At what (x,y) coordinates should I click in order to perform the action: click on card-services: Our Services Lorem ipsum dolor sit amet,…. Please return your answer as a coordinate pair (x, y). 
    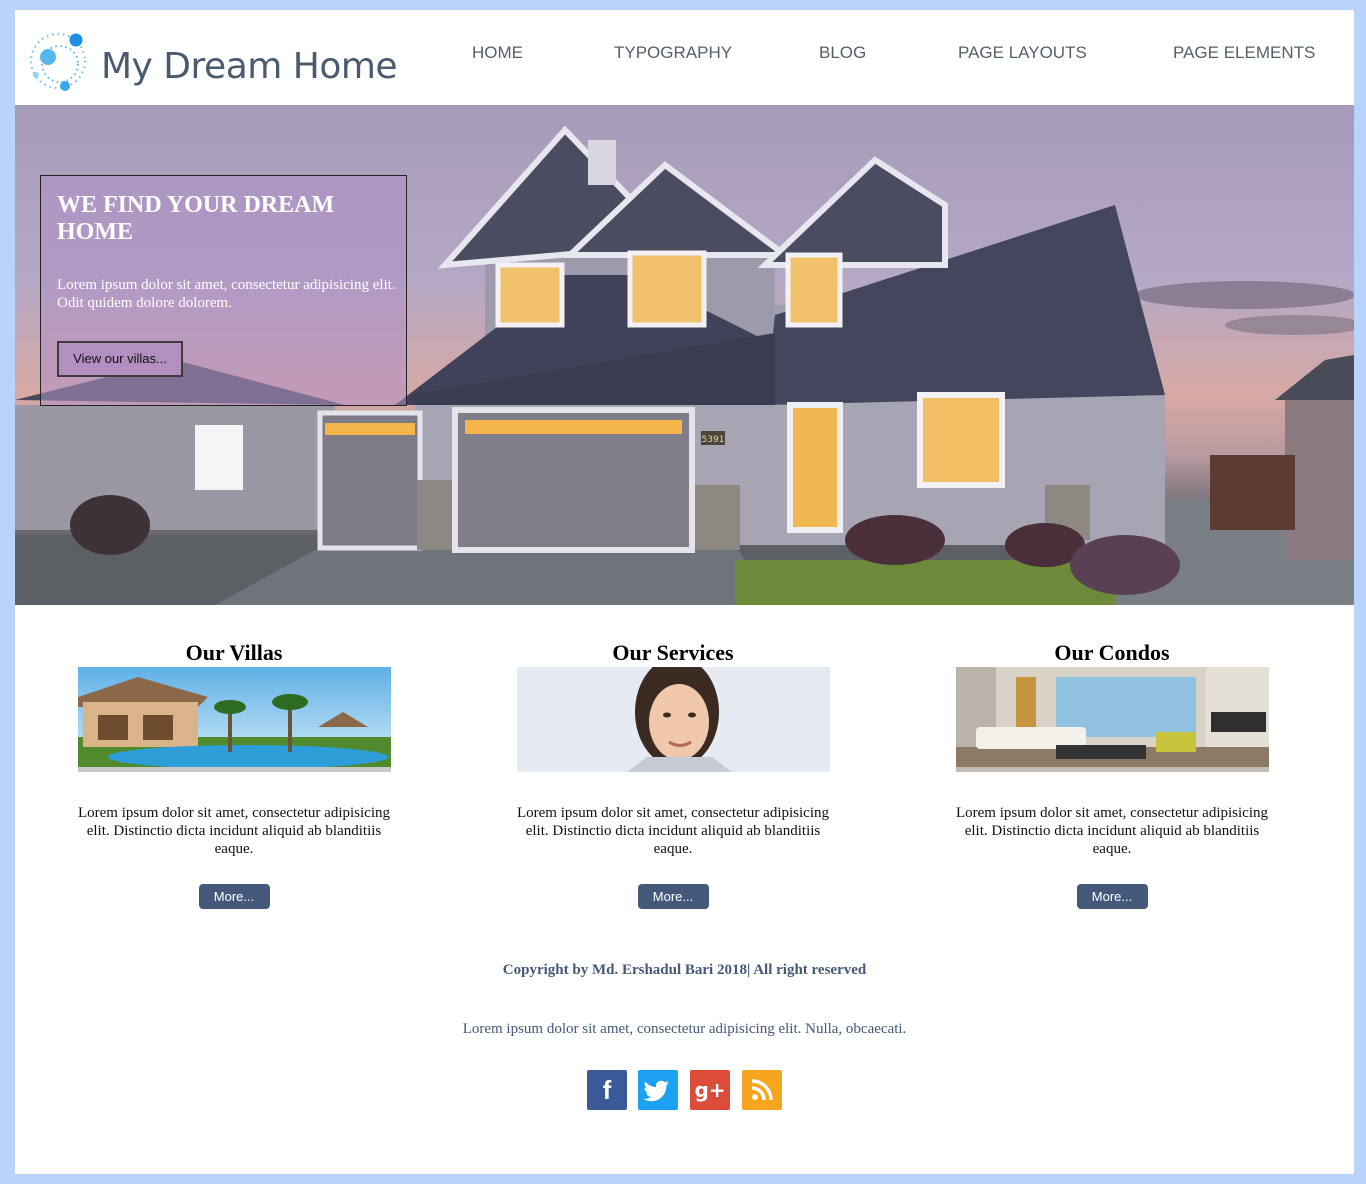
    Looking at the image, I should click on (673, 774).